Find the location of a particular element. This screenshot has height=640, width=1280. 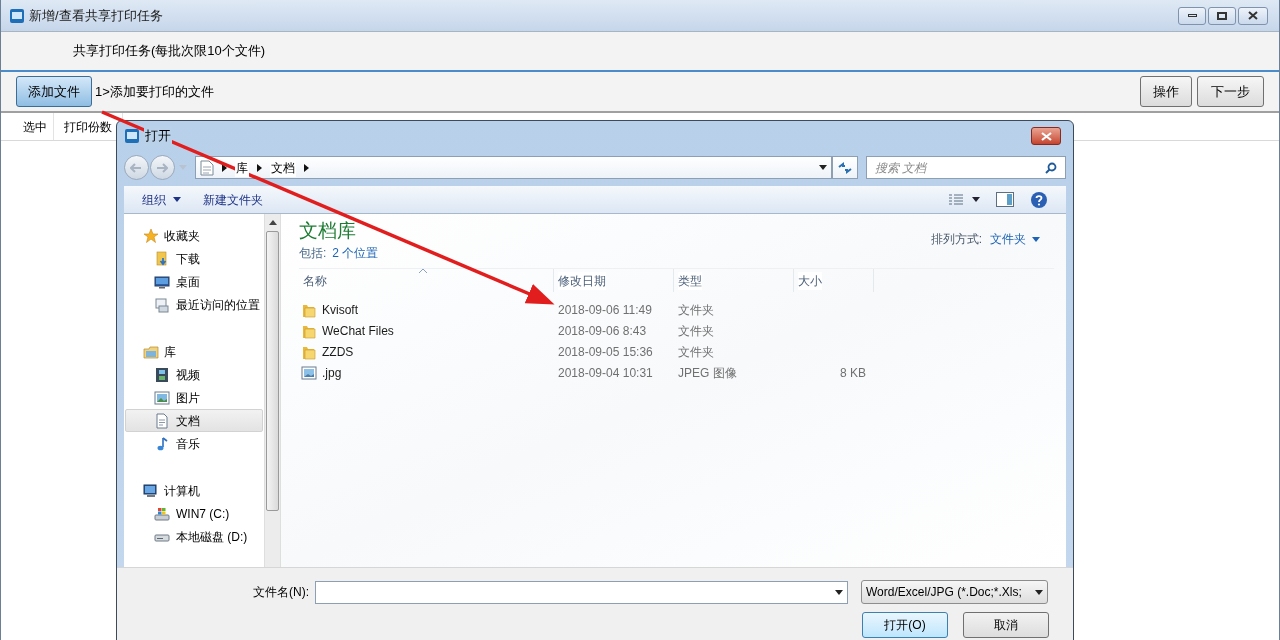

sidebar-section: 计算机 is located at coordinates (194, 490).